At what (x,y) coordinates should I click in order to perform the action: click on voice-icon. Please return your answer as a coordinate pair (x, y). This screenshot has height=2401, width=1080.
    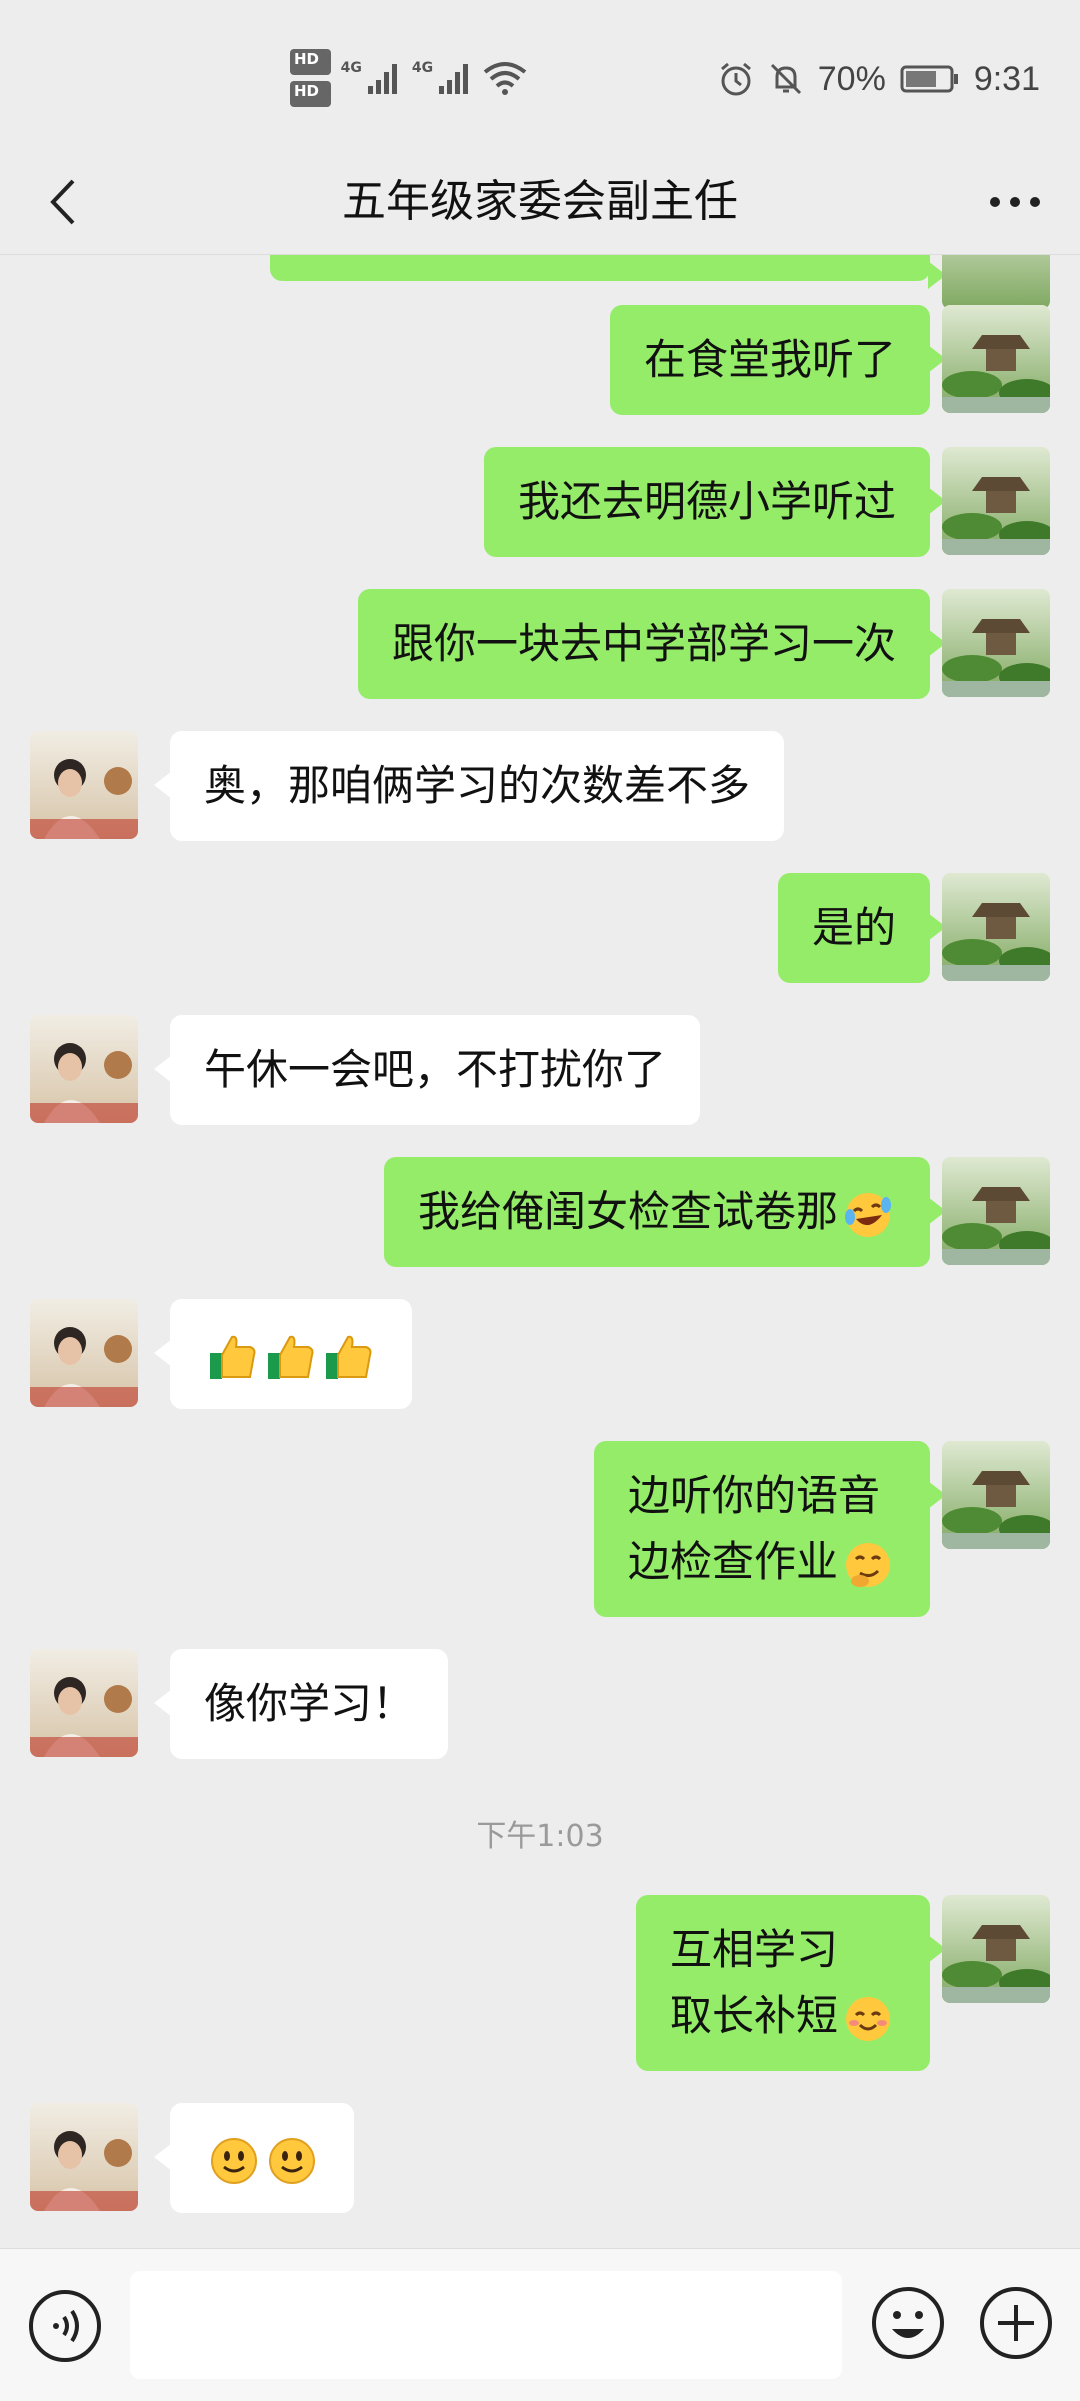
    Looking at the image, I should click on (65, 2326).